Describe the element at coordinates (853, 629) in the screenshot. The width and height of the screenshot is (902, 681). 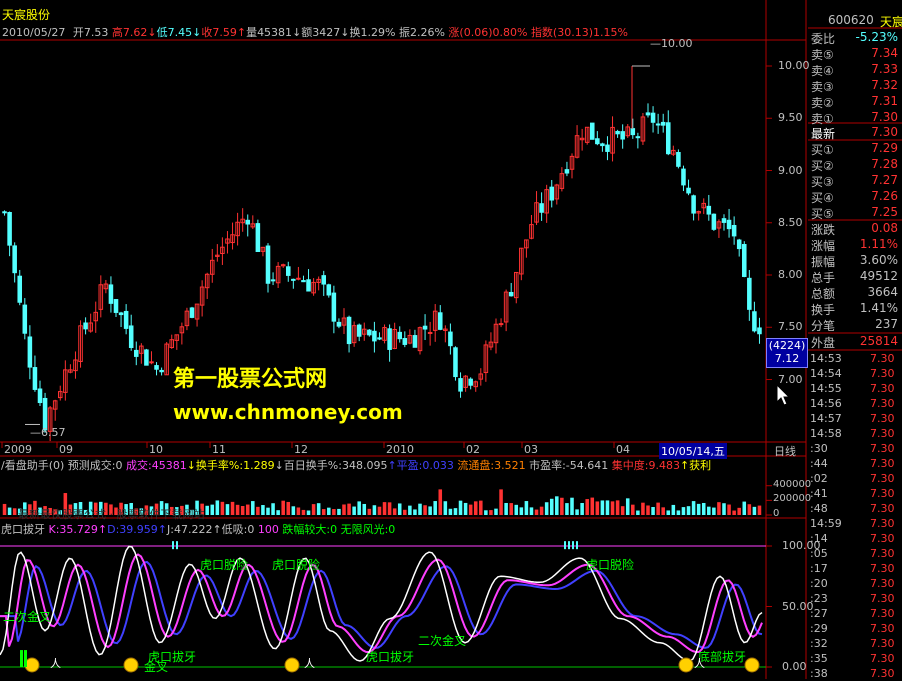
I see `tick-row: :29 7.30` at that location.